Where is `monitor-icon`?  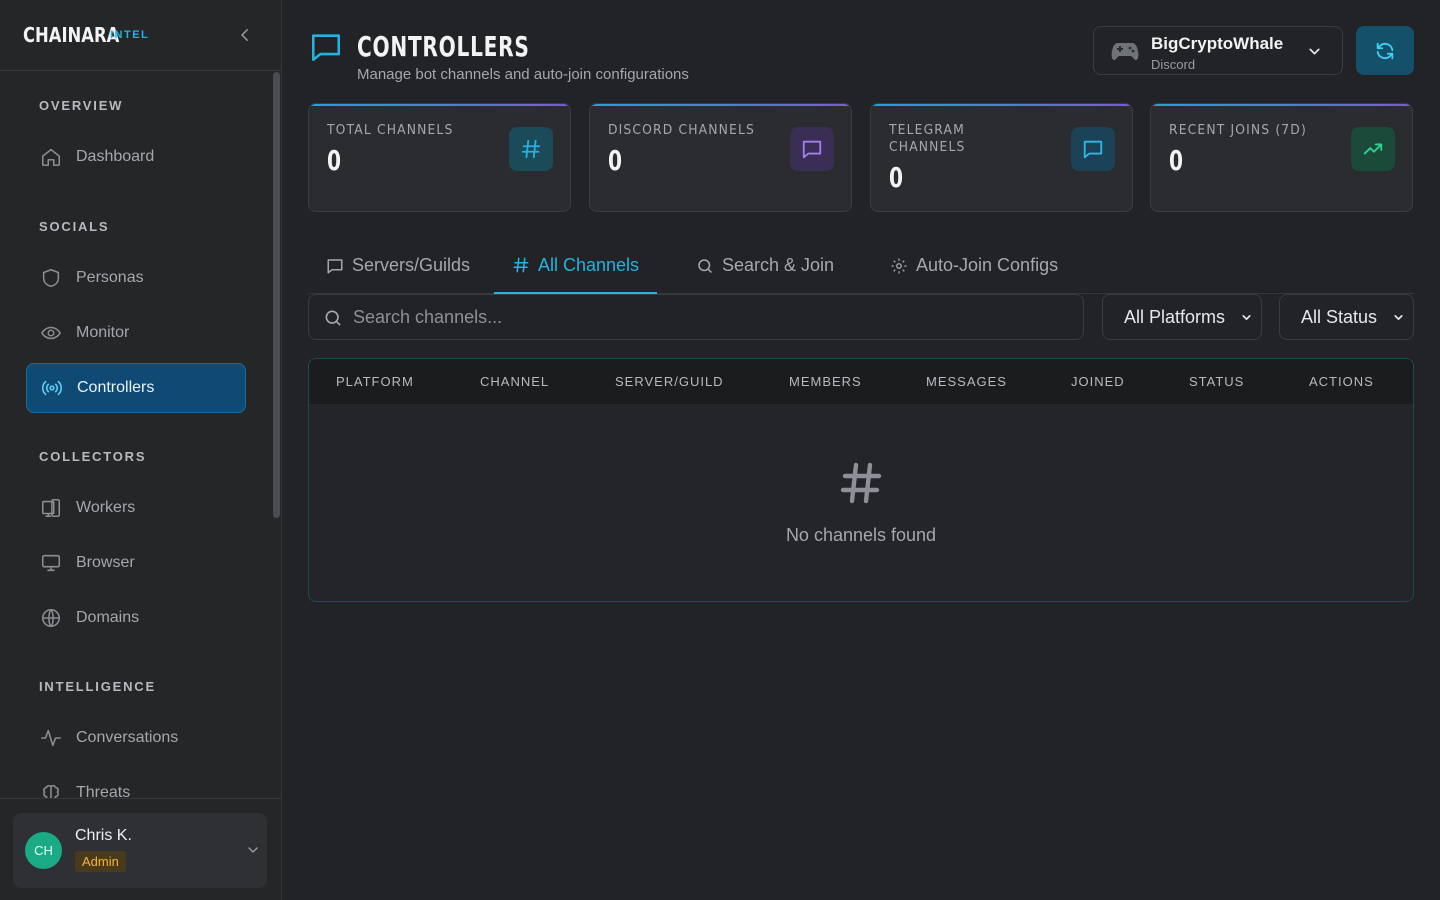
monitor-icon is located at coordinates (51, 563).